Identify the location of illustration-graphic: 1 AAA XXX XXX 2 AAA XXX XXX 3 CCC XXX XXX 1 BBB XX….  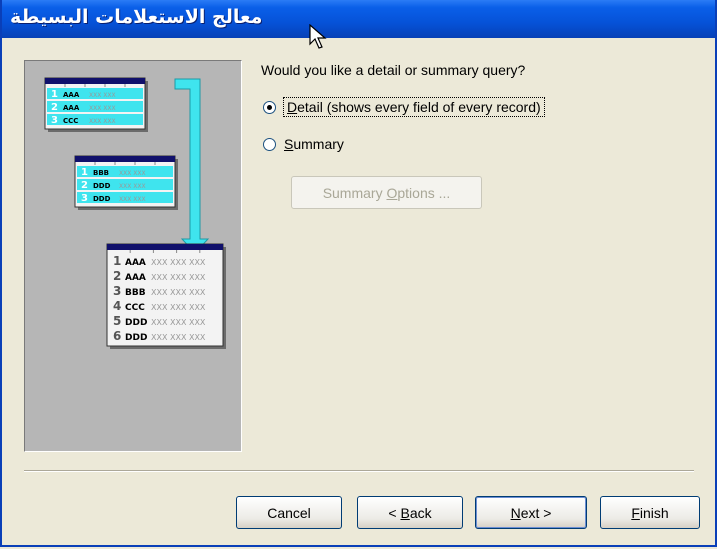
(135, 213).